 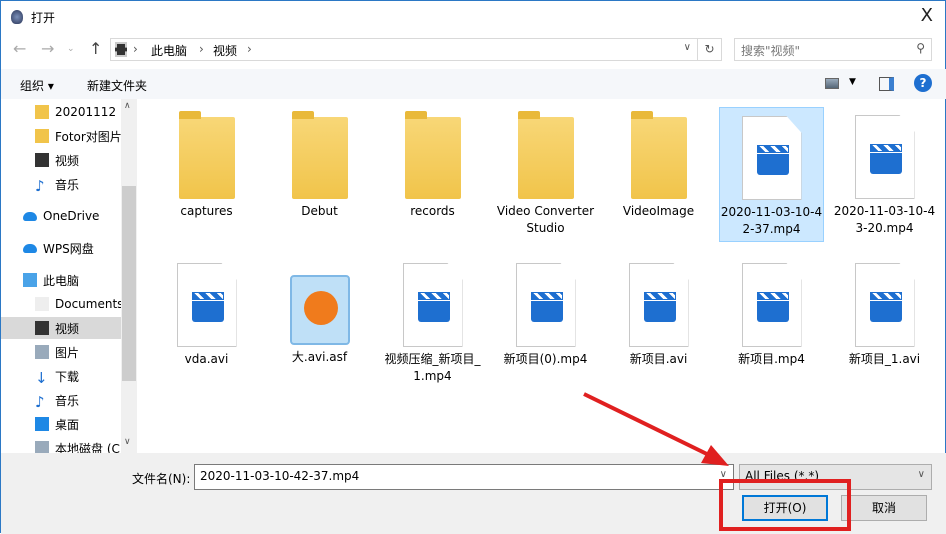 What do you see at coordinates (61, 280) in the screenshot?
I see `nav-item: 此电脑` at bounding box center [61, 280].